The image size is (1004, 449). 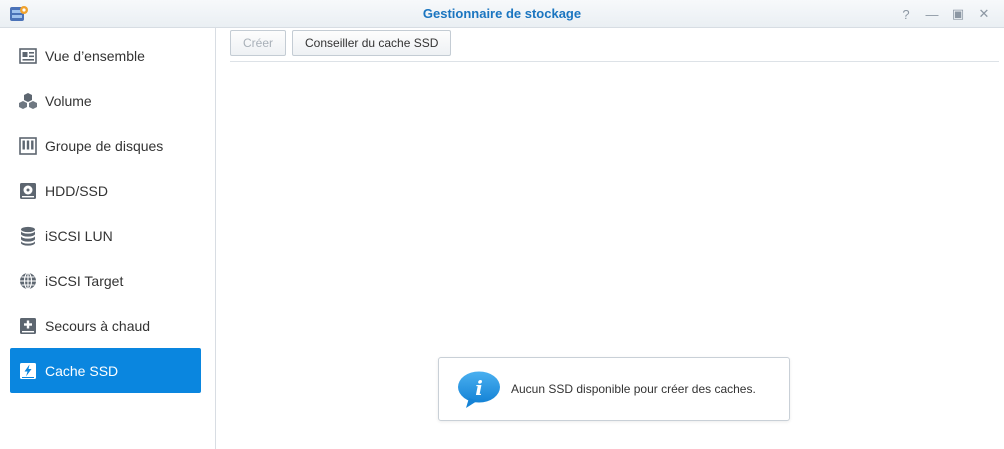 What do you see at coordinates (105, 100) in the screenshot?
I see `sidebar-item-volume: Volume` at bounding box center [105, 100].